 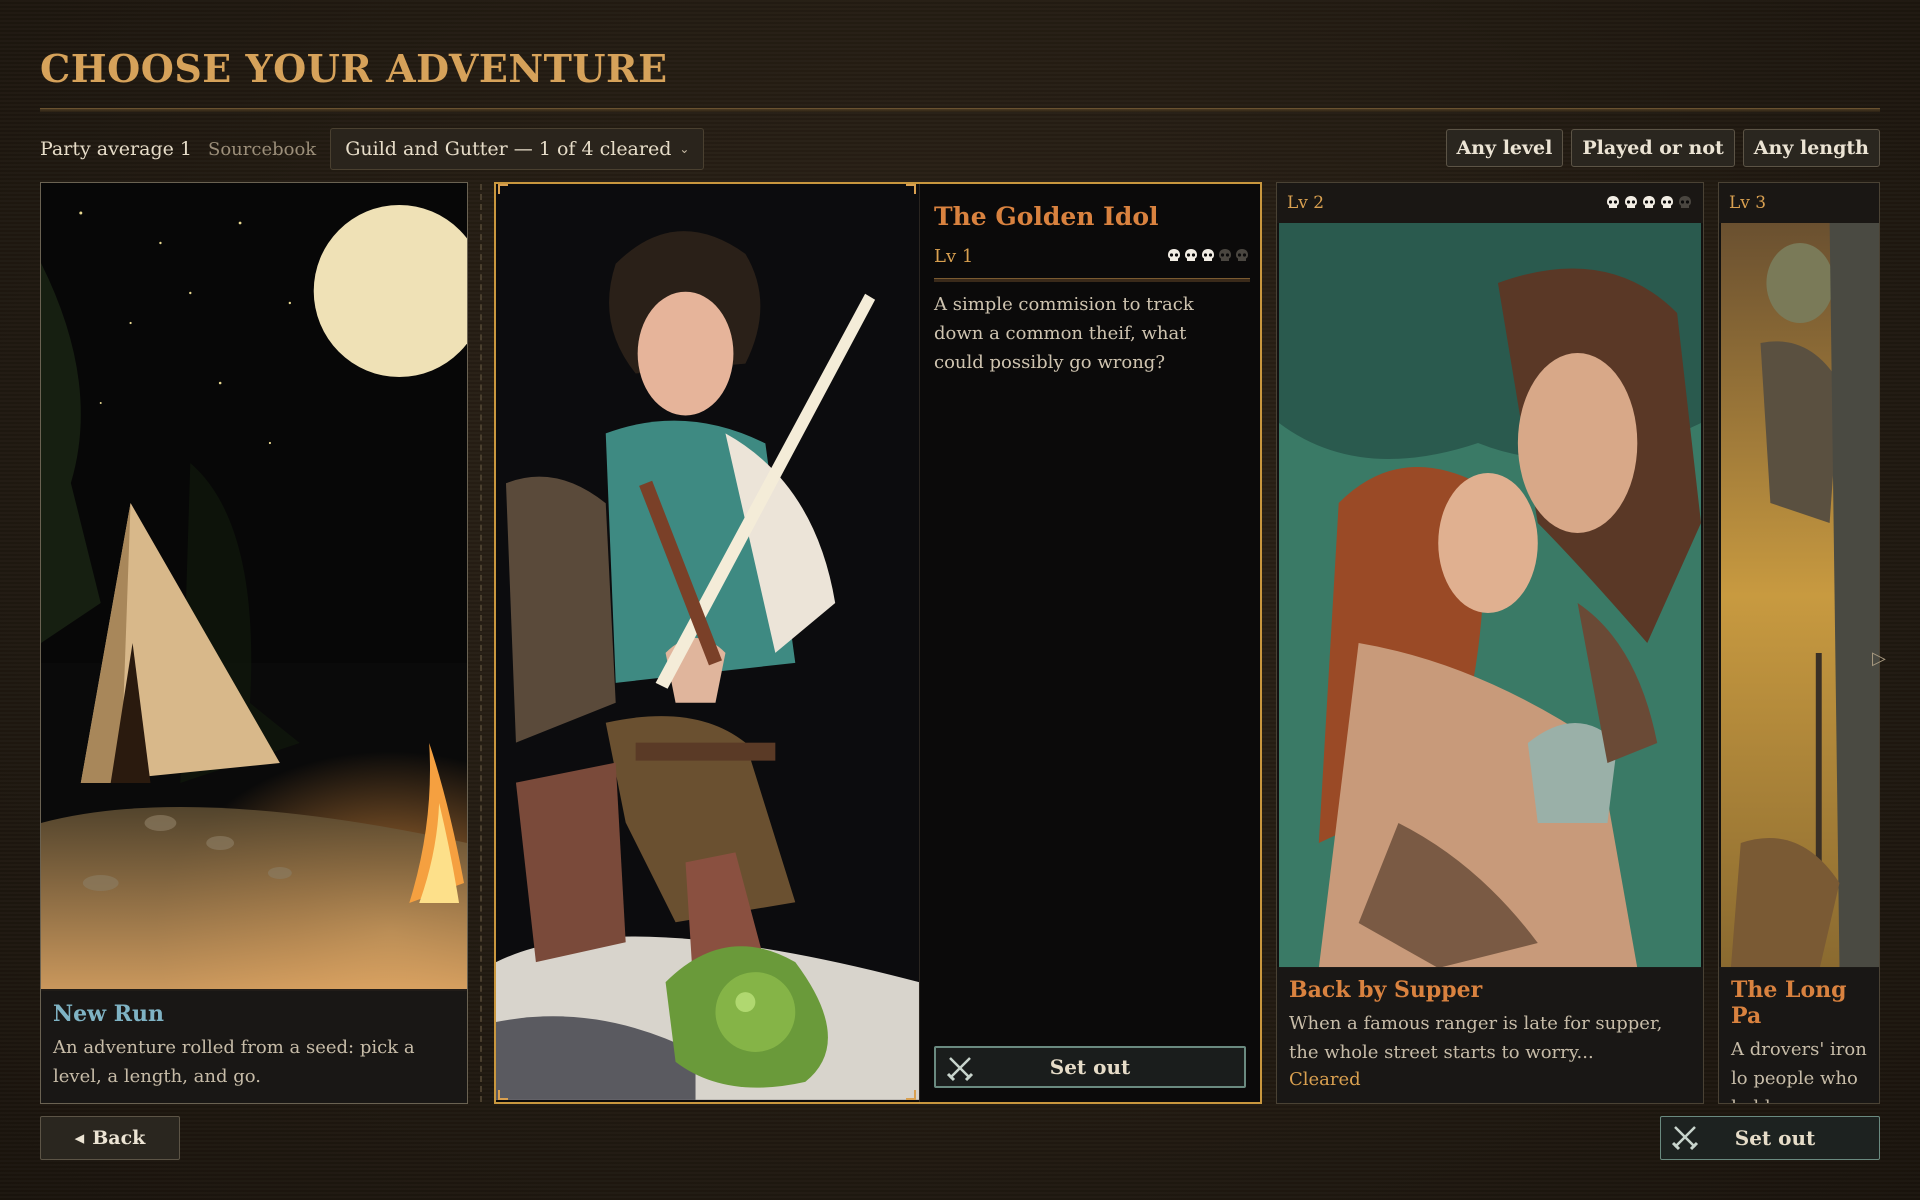 I want to click on page-title: CHOOSE YOUR ADVENTURE, so click(x=354, y=68).